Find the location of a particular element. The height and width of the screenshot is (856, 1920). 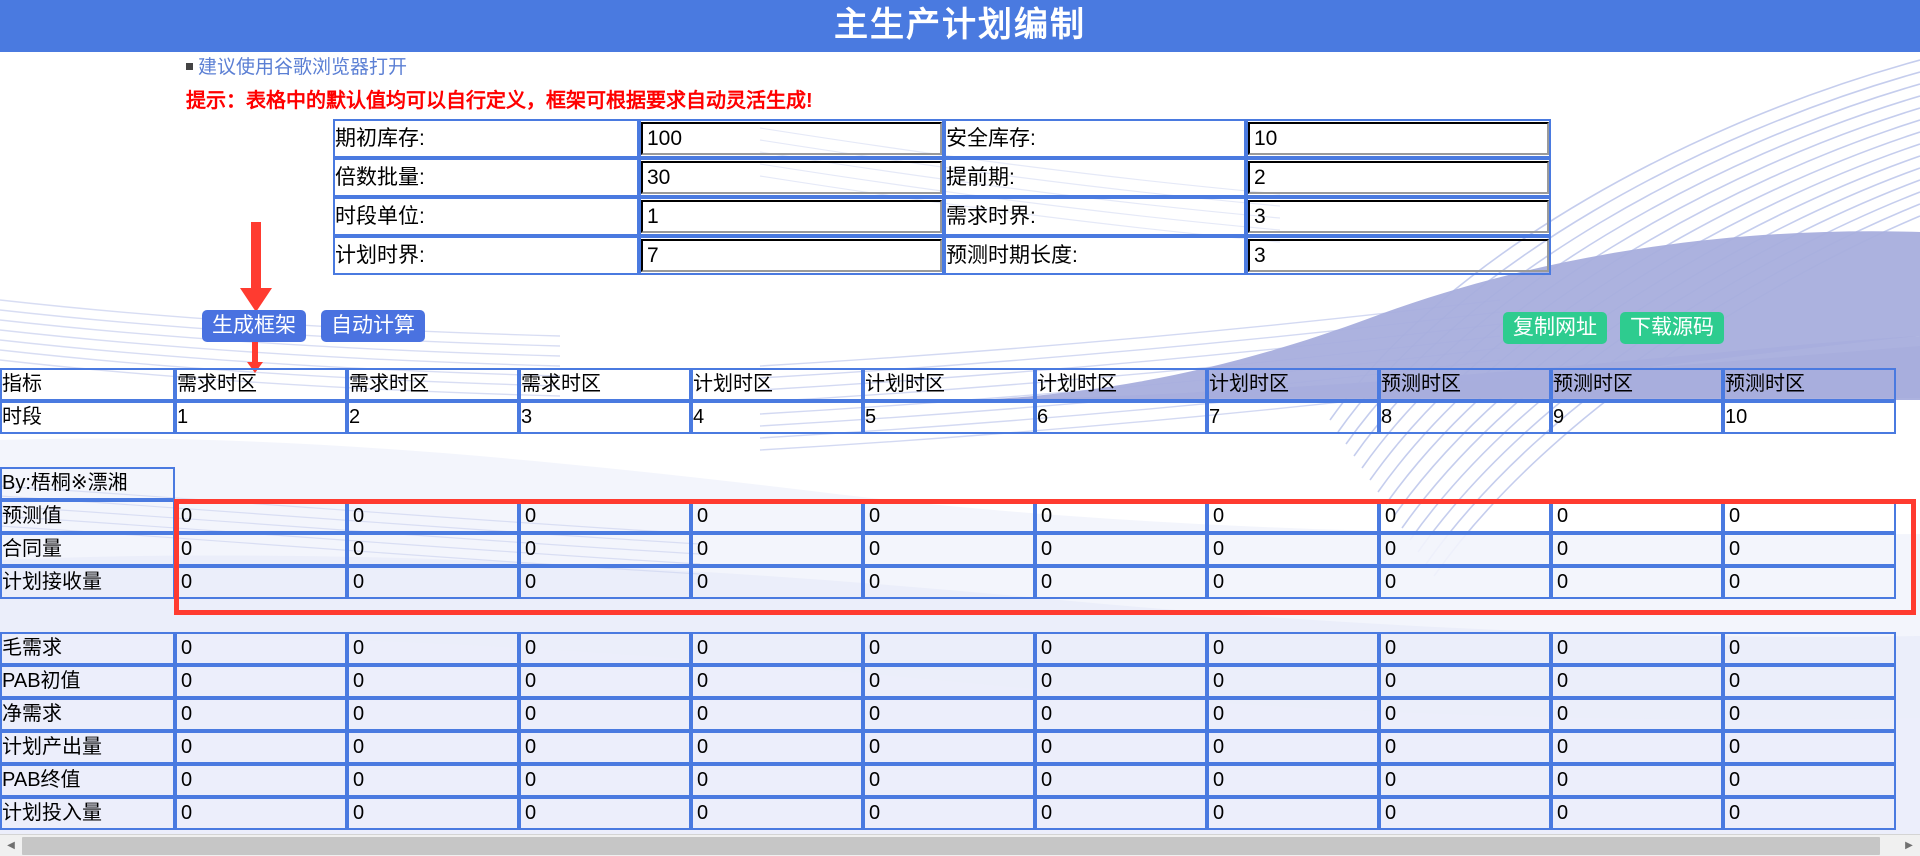

calc-r4-c8-cell is located at coordinates (1465, 747).